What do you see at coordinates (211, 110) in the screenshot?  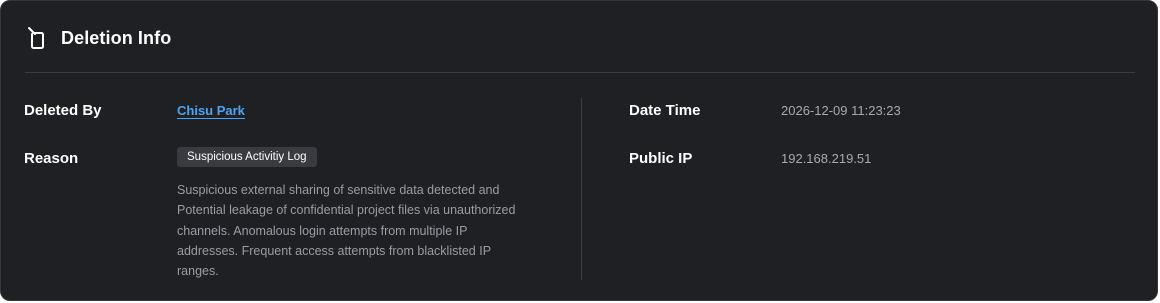 I see `deleted-by-user-link: Chisu Park` at bounding box center [211, 110].